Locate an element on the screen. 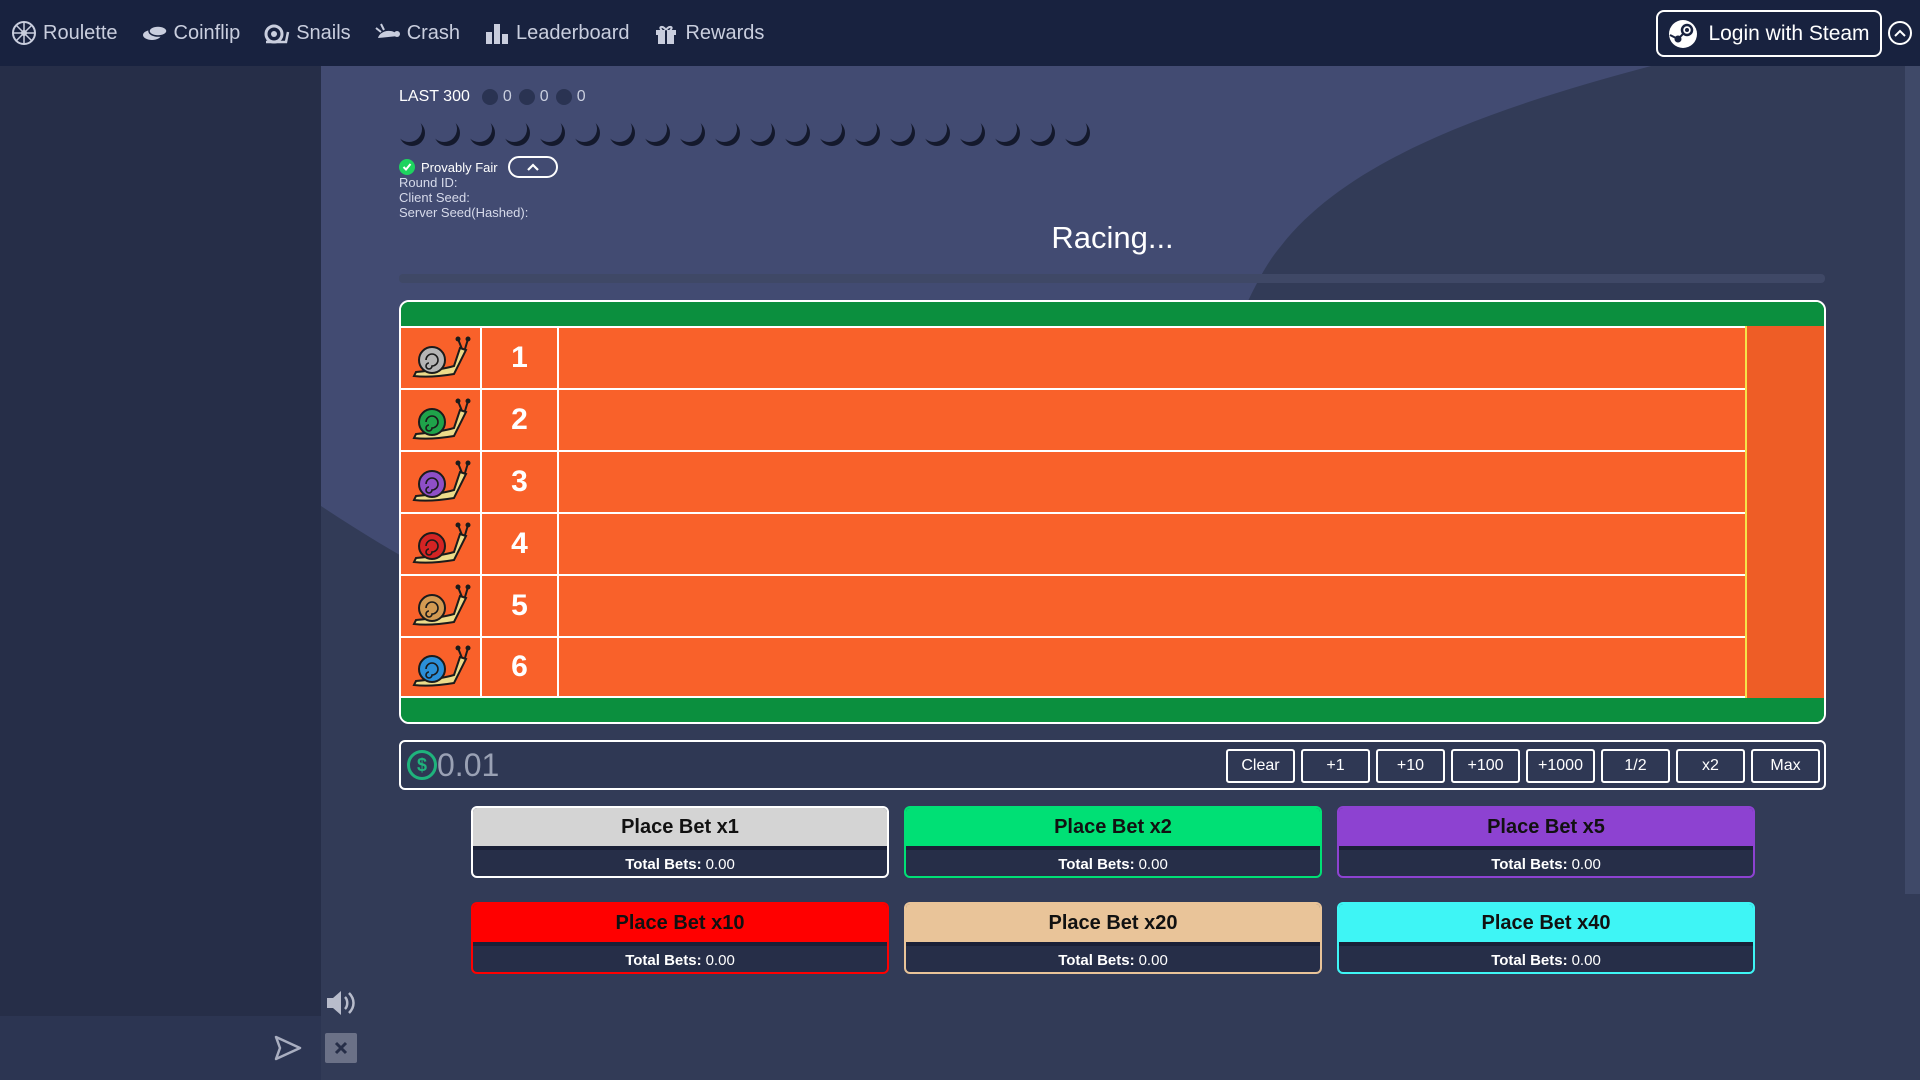 The image size is (1920, 1080). lane-number: 5 is located at coordinates (520, 606).